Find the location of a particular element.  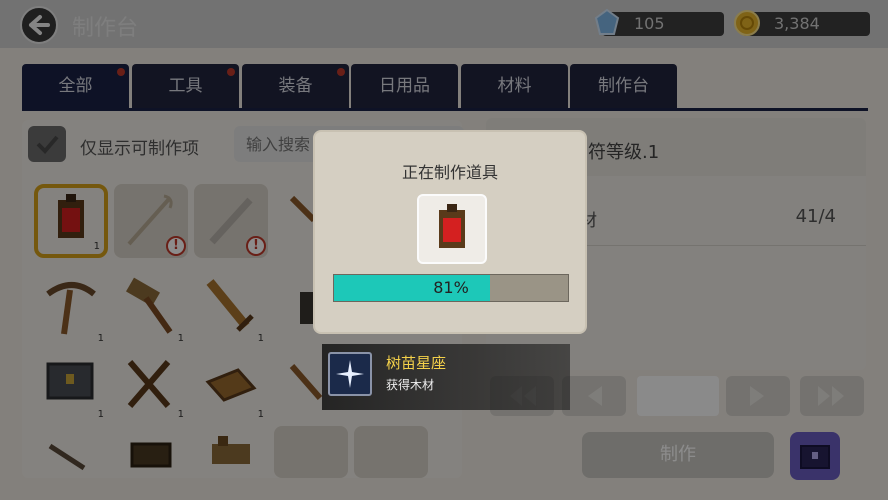

progress-label: 81% is located at coordinates (451, 287).